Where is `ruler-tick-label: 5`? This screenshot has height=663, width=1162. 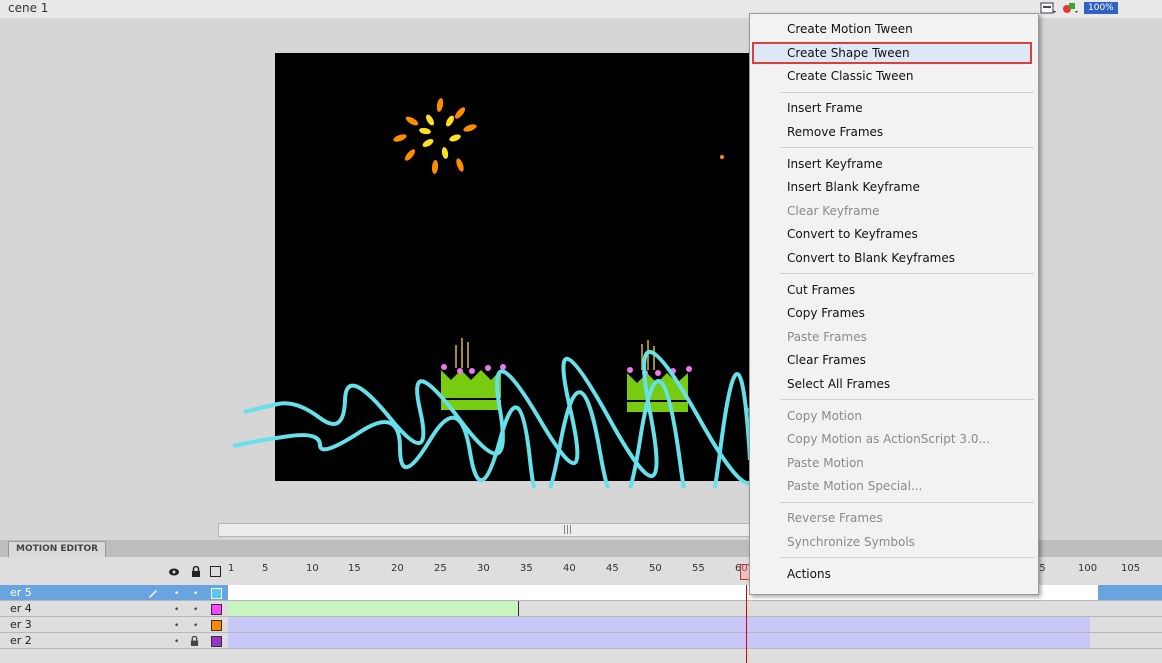 ruler-tick-label: 5 is located at coordinates (265, 568).